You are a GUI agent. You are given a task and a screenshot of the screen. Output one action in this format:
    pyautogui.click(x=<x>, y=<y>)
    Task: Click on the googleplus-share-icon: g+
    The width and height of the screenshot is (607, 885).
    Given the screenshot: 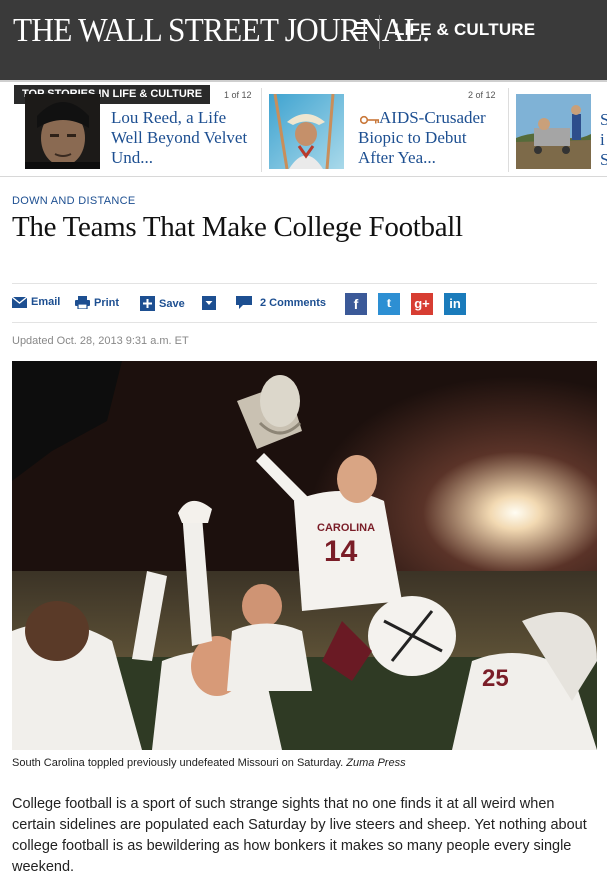 What is the action you would take?
    pyautogui.click(x=422, y=304)
    